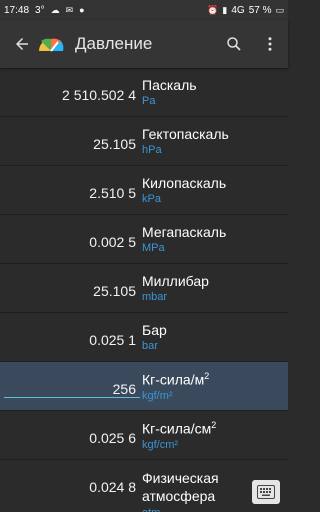 This screenshot has height=512, width=320. Describe the element at coordinates (169, 85) in the screenshot. I see `unit-name: Паскаль` at that location.